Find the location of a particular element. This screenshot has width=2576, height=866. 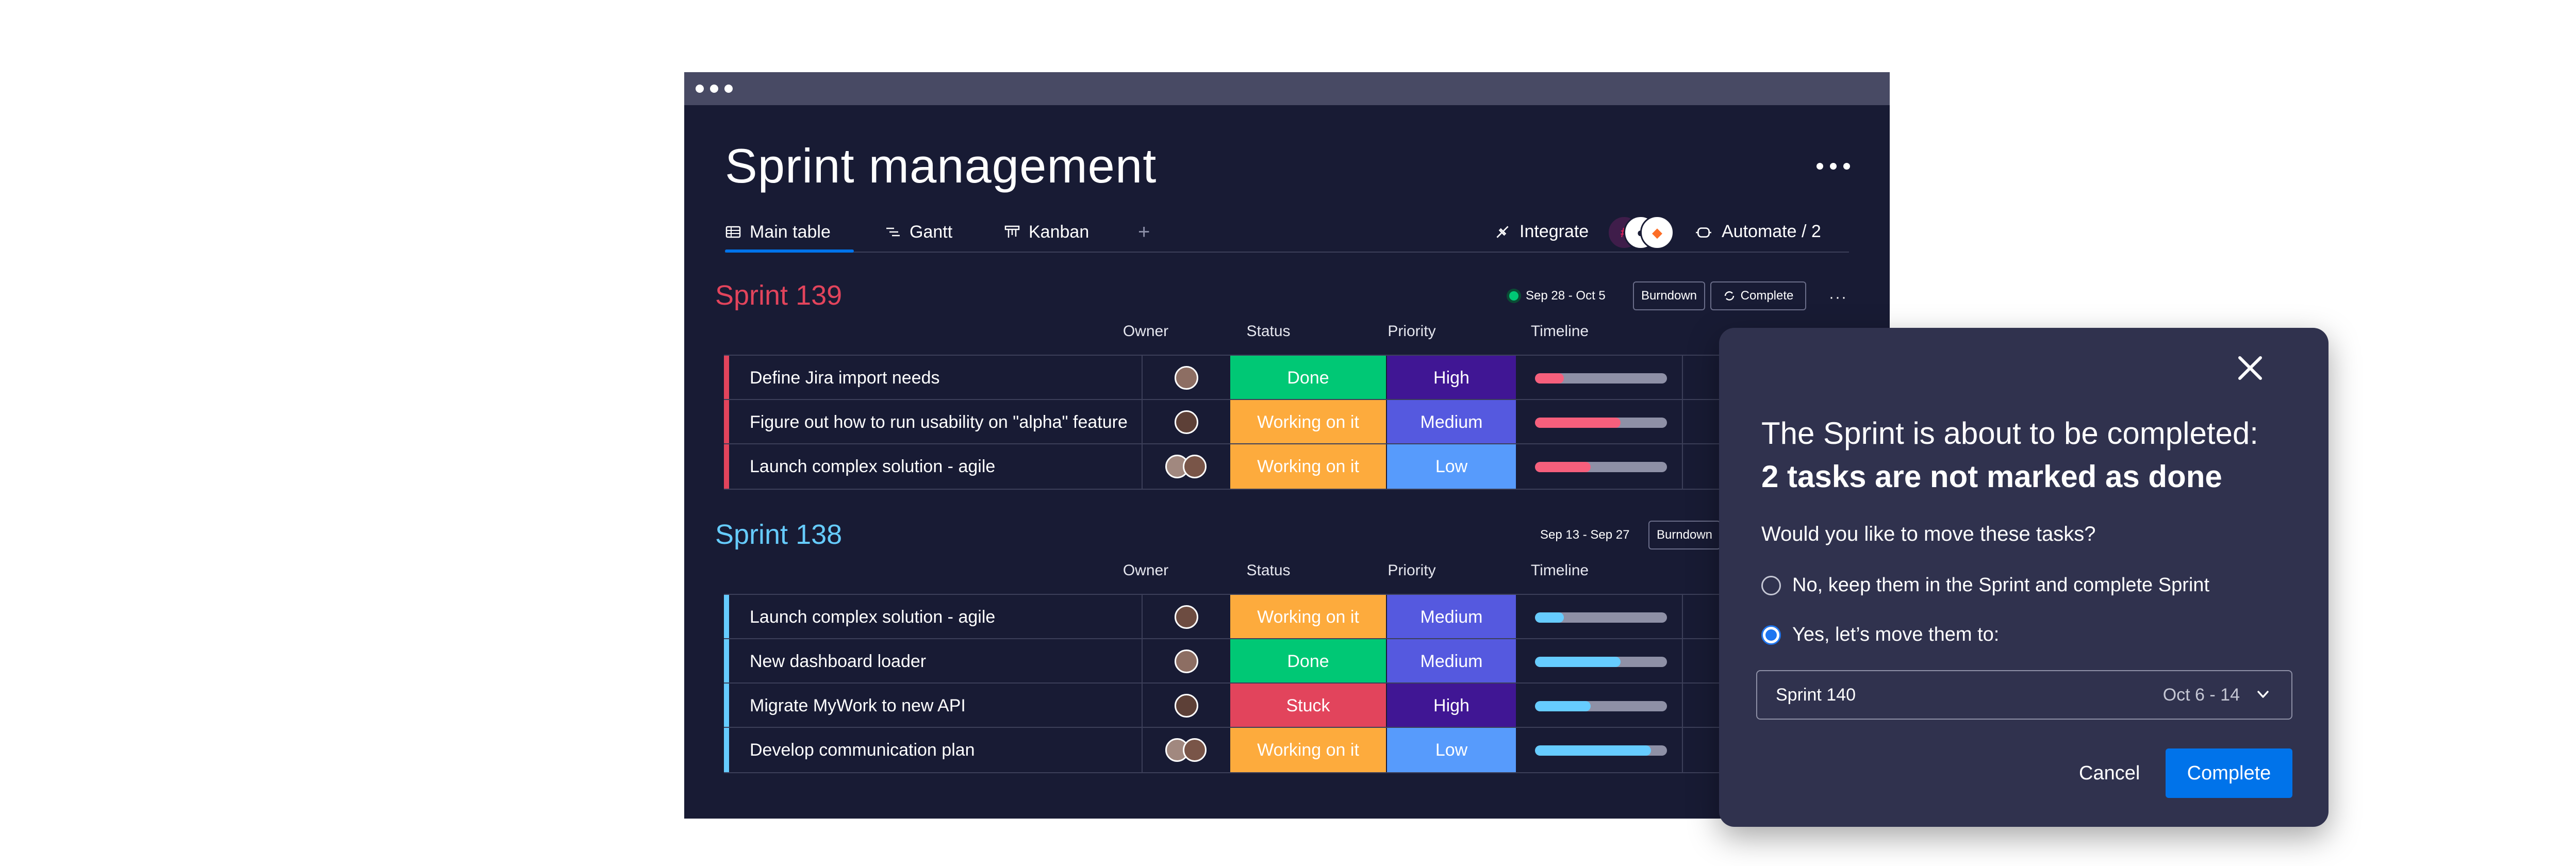

add-view-button: + is located at coordinates (1144, 232).